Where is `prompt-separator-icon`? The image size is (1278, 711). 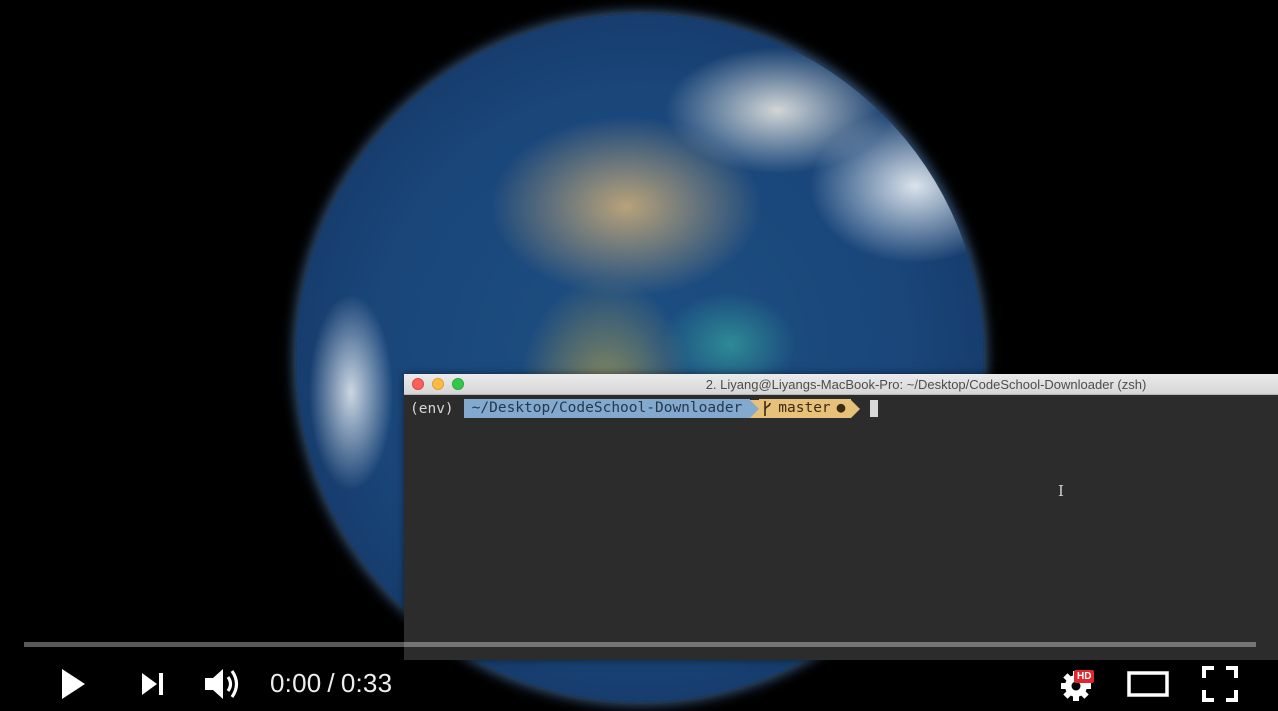
prompt-separator-icon is located at coordinates (755, 408).